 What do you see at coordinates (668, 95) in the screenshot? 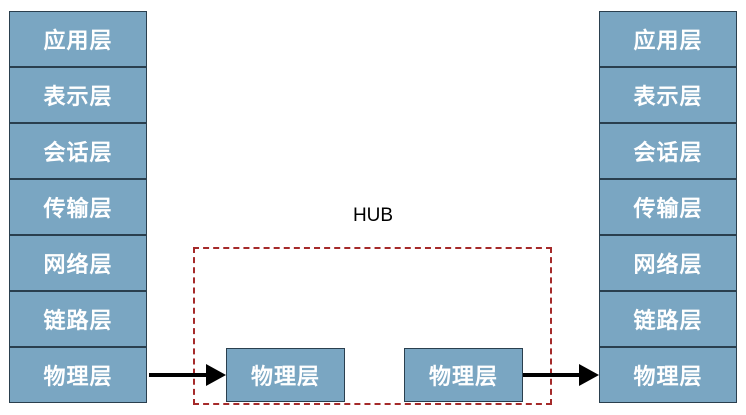
I see `right-presentation-layer: 表示层` at bounding box center [668, 95].